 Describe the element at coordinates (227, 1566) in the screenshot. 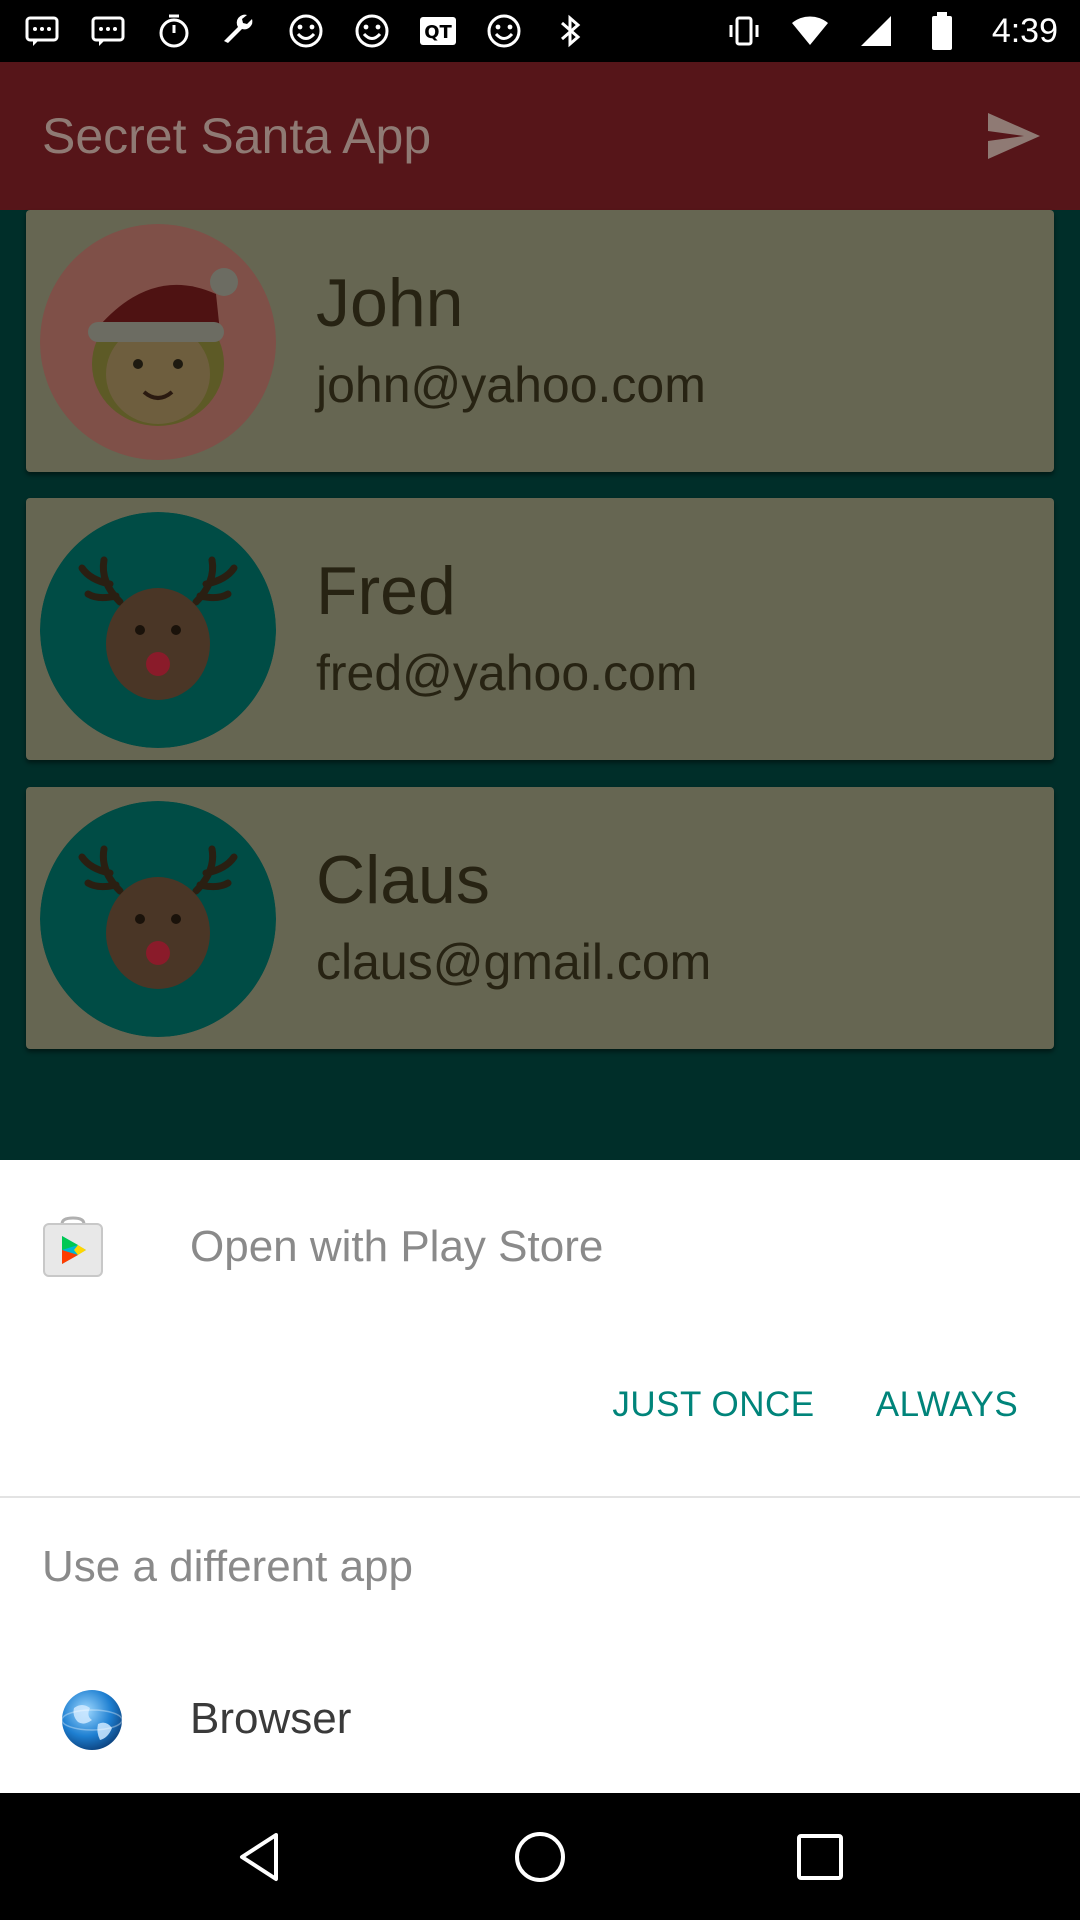

I see `use-different-app-label: Use a different app` at that location.